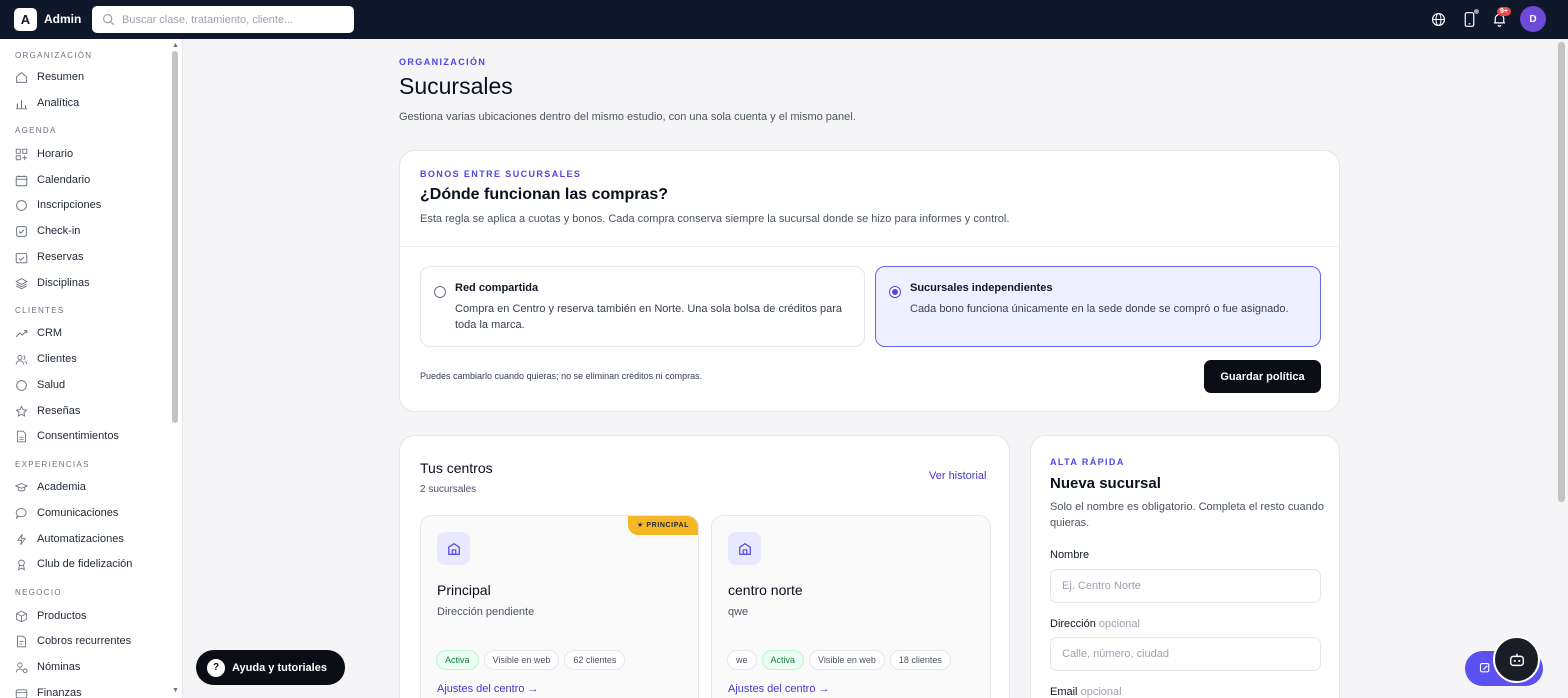 The height and width of the screenshot is (698, 1568). What do you see at coordinates (783, 660) in the screenshot?
I see `status-chip: Activa` at bounding box center [783, 660].